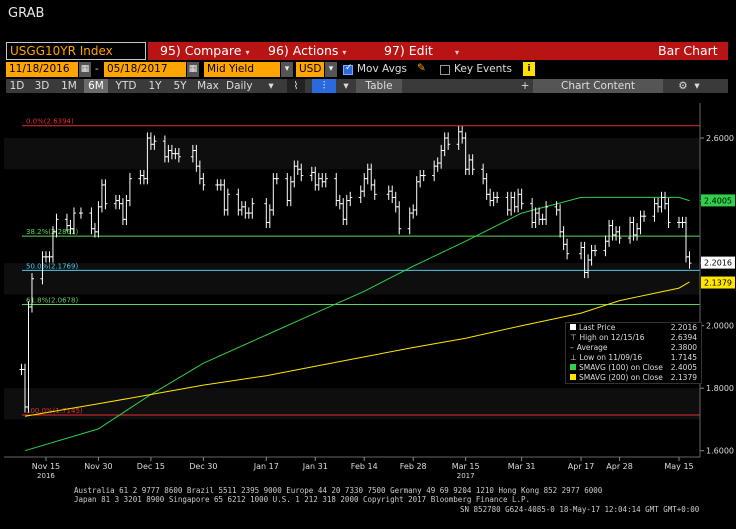  Describe the element at coordinates (126, 86) in the screenshot. I see `range-ytd: YTD` at that location.